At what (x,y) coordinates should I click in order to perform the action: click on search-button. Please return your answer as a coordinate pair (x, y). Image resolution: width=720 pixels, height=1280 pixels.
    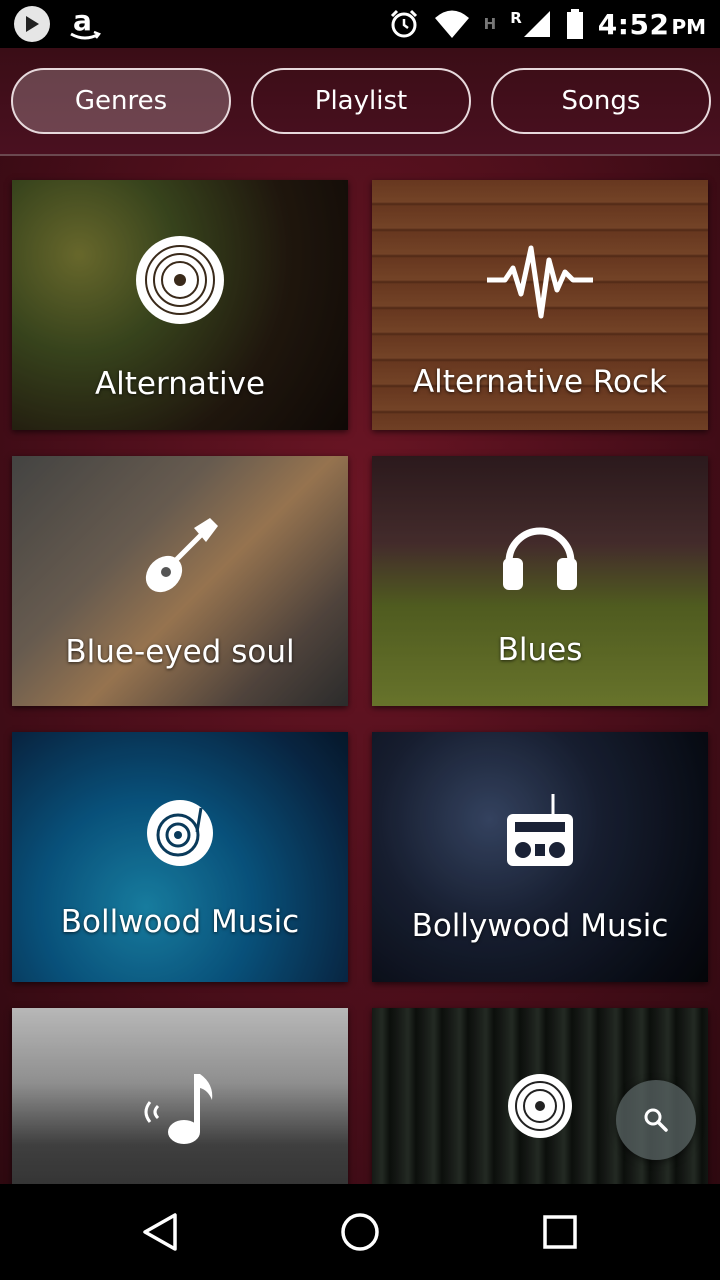
    Looking at the image, I should click on (656, 1120).